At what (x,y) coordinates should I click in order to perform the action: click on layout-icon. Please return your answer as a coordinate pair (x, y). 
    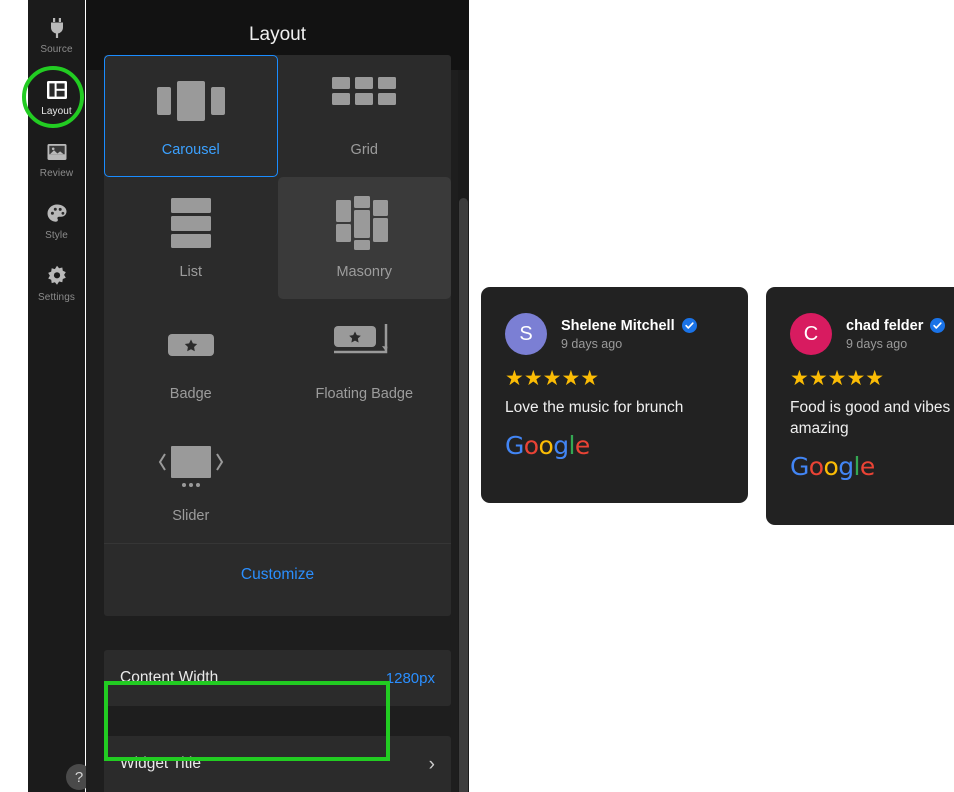
    Looking at the image, I should click on (57, 90).